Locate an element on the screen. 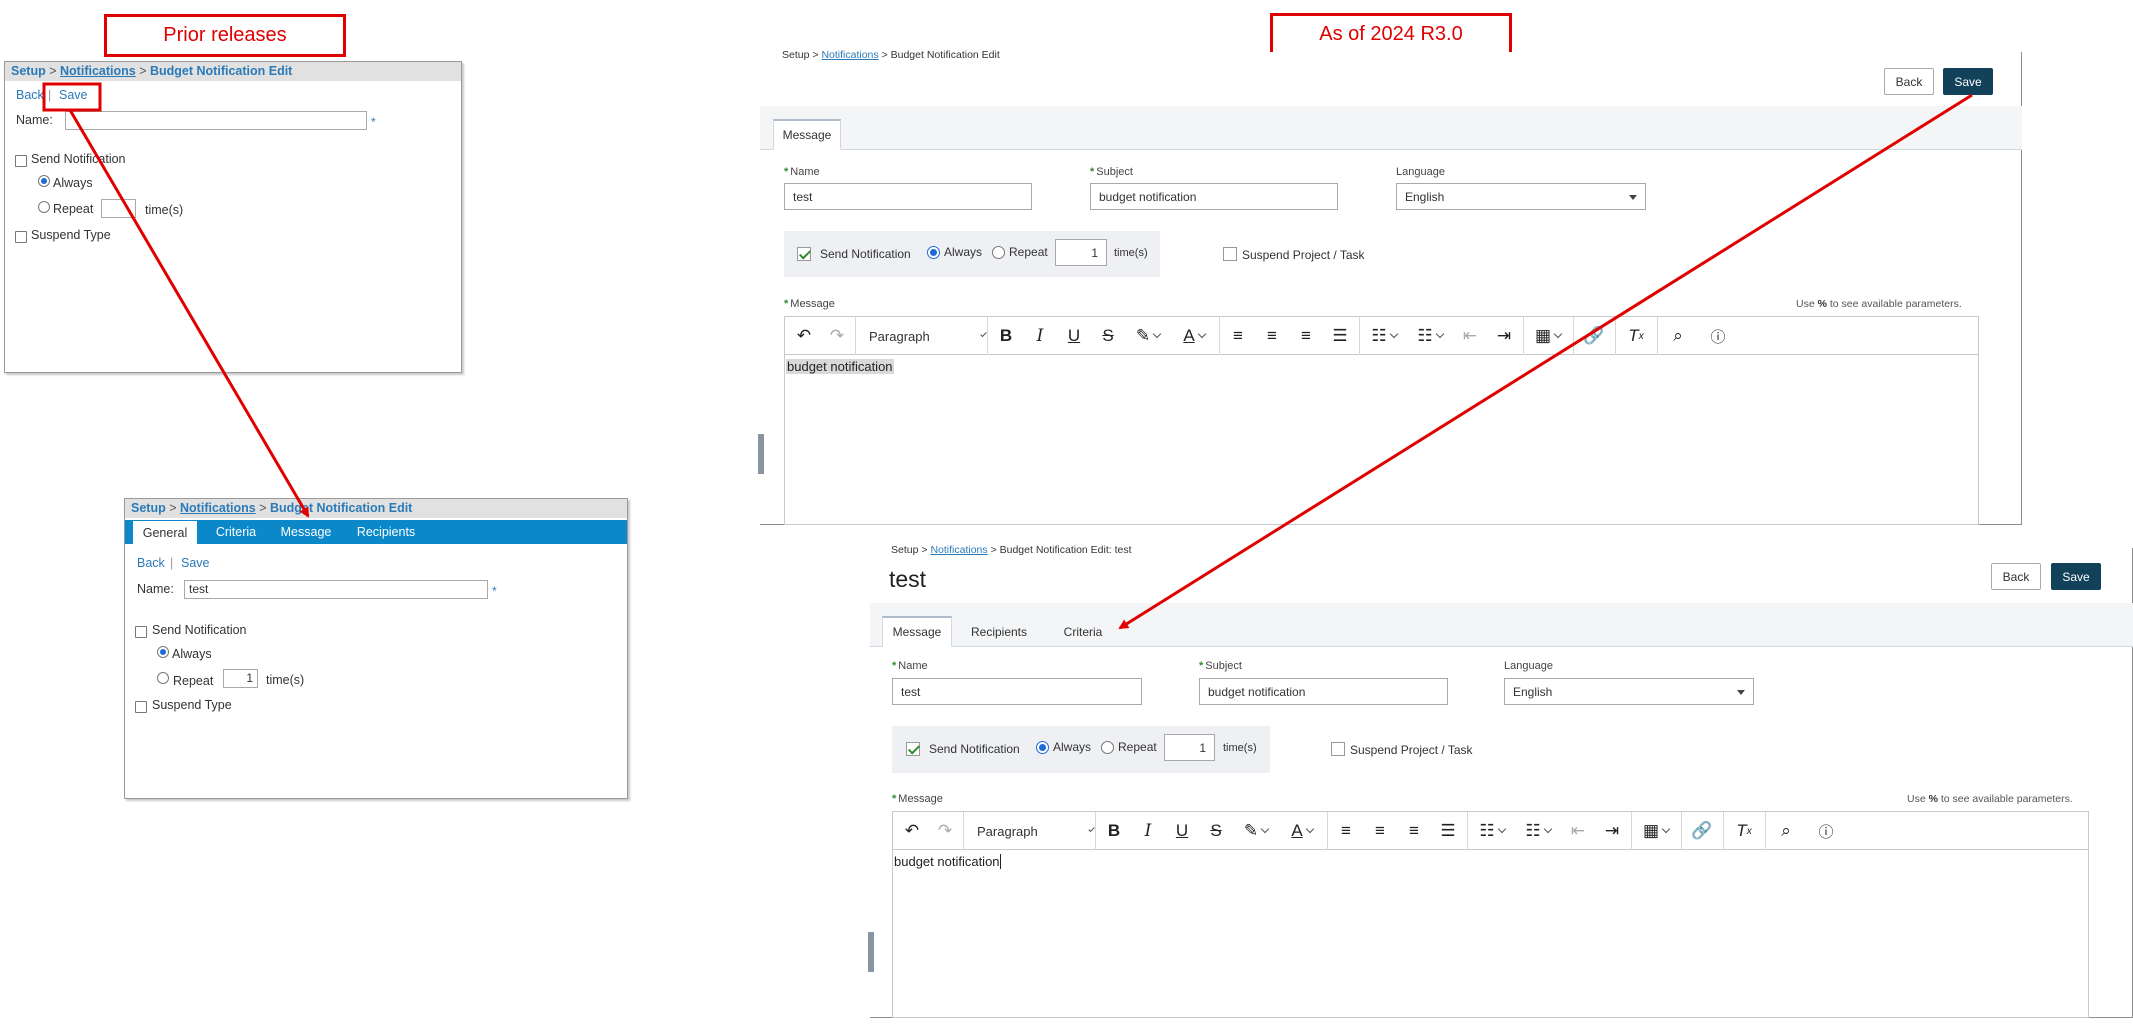 This screenshot has width=2133, height=1025. name-field is located at coordinates (216, 120).